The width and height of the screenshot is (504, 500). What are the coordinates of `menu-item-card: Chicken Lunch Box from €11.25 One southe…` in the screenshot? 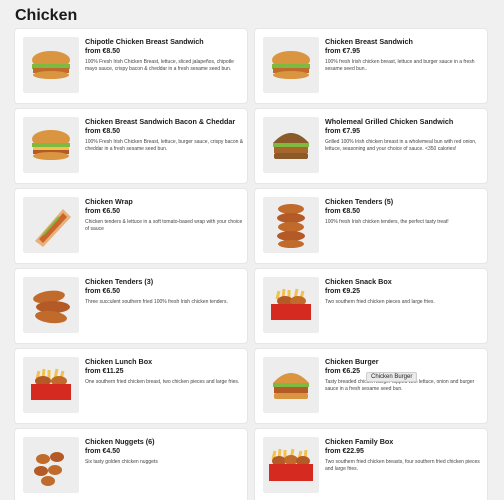 It's located at (131, 386).